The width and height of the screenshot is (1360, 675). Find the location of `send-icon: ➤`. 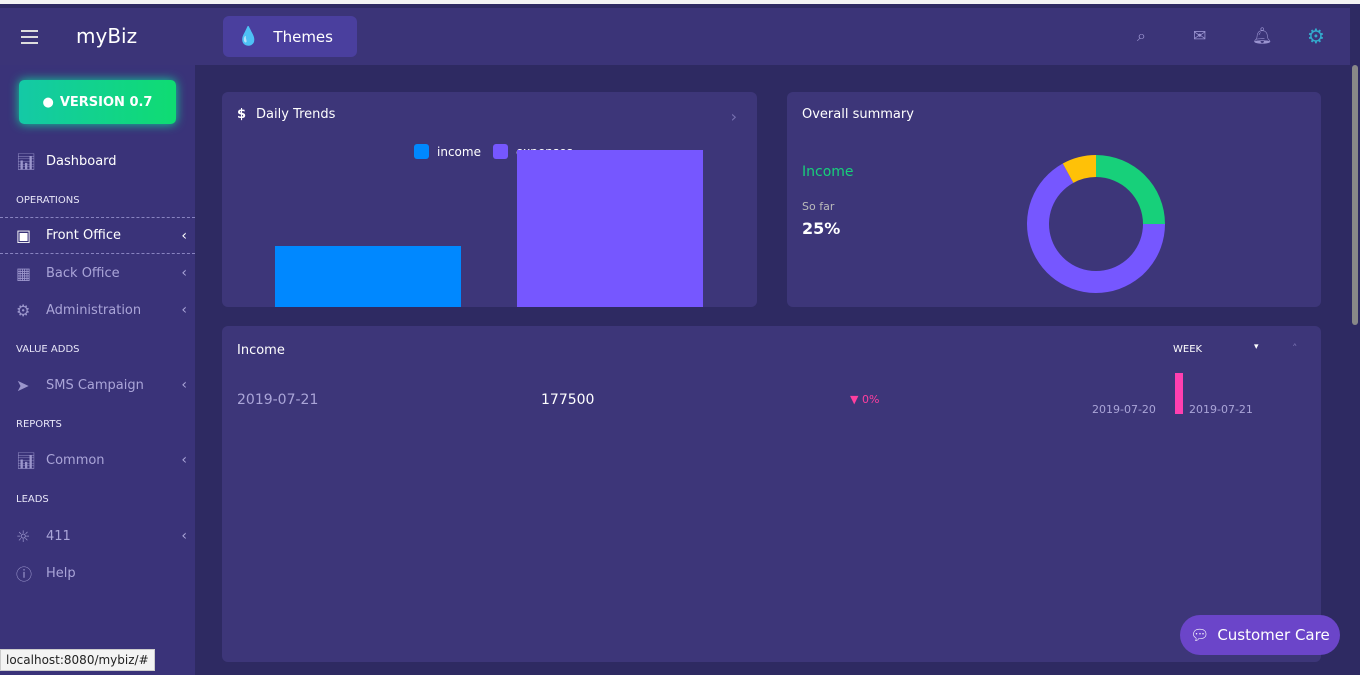

send-icon: ➤ is located at coordinates (23, 385).